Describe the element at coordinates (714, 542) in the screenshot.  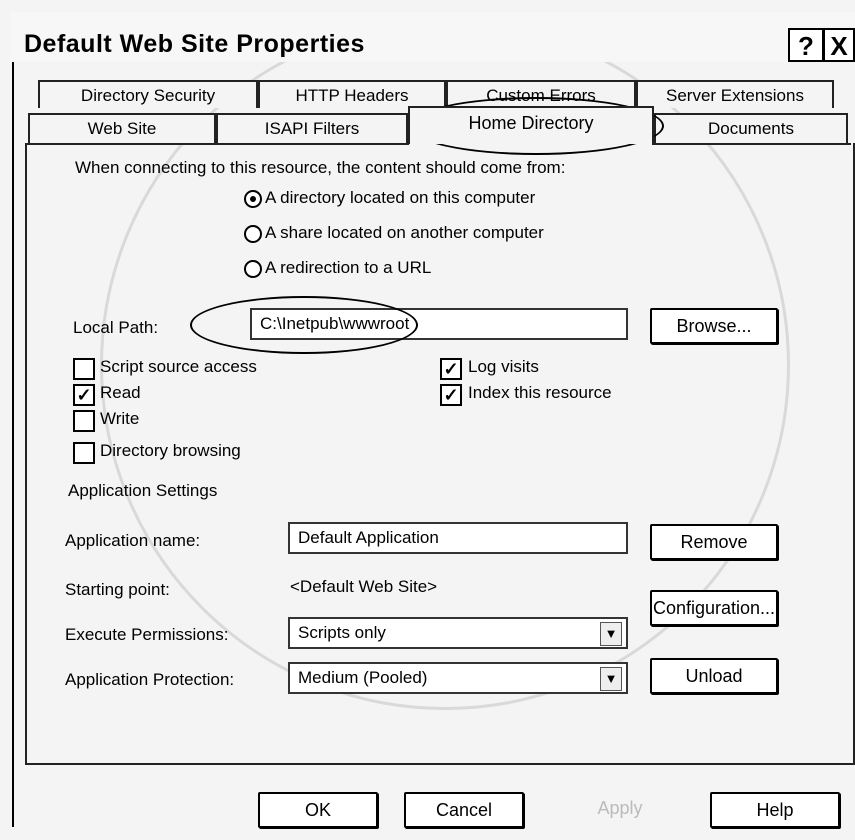
I see `remove-button: Remove` at that location.